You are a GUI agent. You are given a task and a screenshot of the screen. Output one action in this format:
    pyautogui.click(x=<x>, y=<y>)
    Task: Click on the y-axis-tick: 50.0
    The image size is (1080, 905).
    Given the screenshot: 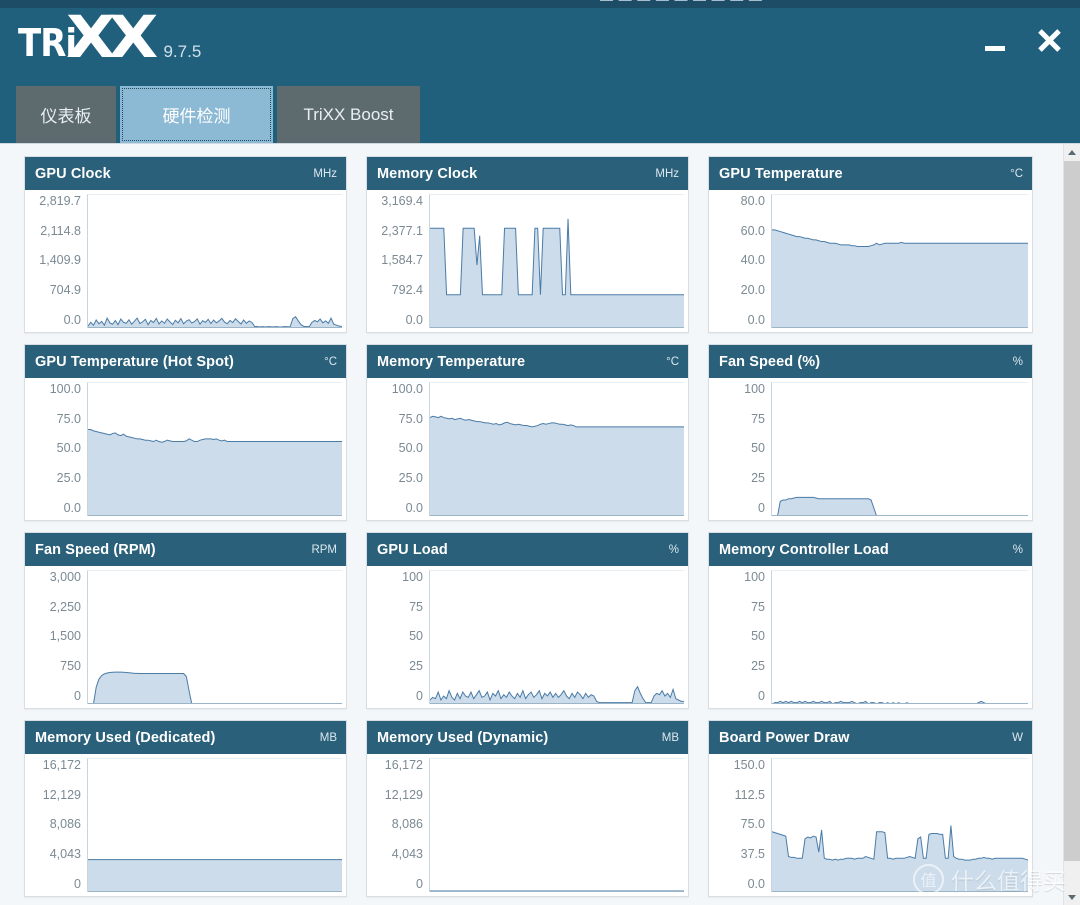 What is the action you would take?
    pyautogui.click(x=410, y=448)
    